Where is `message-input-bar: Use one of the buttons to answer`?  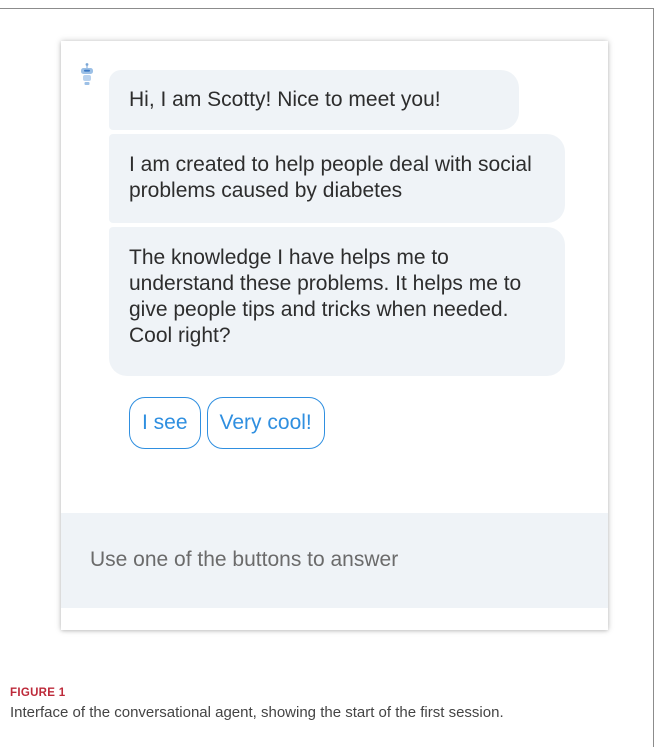
message-input-bar: Use one of the buttons to answer is located at coordinates (334, 560).